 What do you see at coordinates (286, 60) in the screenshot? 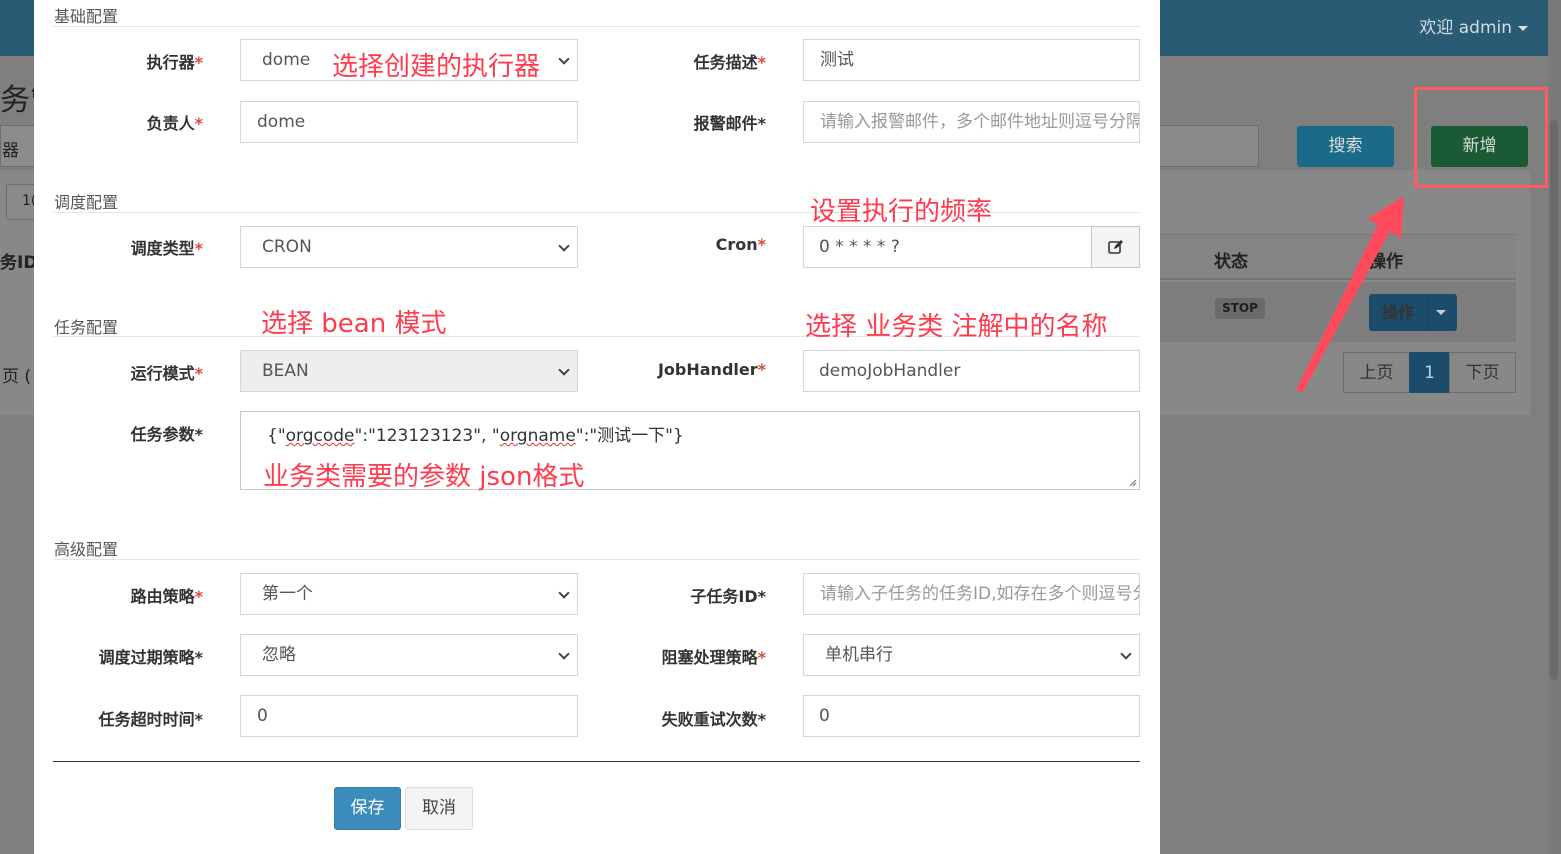
I see `executor-select-value: dome` at bounding box center [286, 60].